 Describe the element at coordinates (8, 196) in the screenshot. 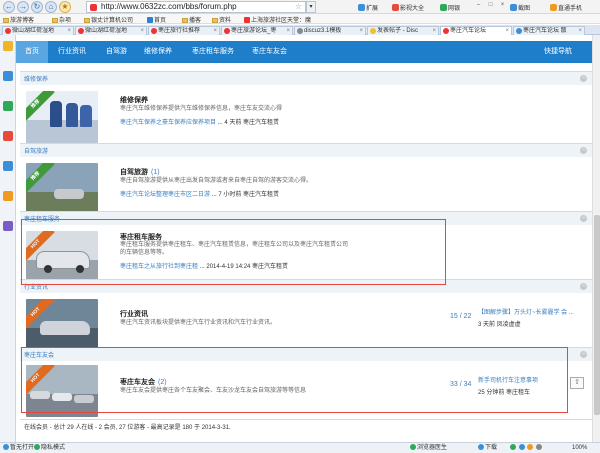

I see `notes-icon` at that location.